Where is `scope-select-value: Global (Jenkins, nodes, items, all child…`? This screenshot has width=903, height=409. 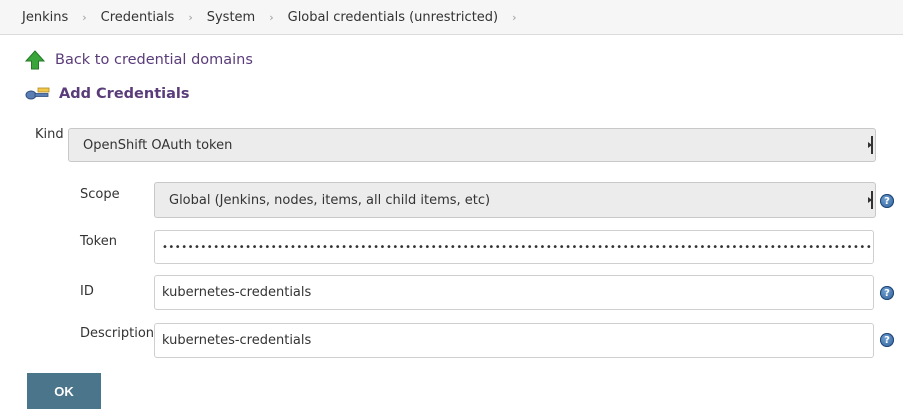 scope-select-value: Global (Jenkins, nodes, items, all child… is located at coordinates (330, 200).